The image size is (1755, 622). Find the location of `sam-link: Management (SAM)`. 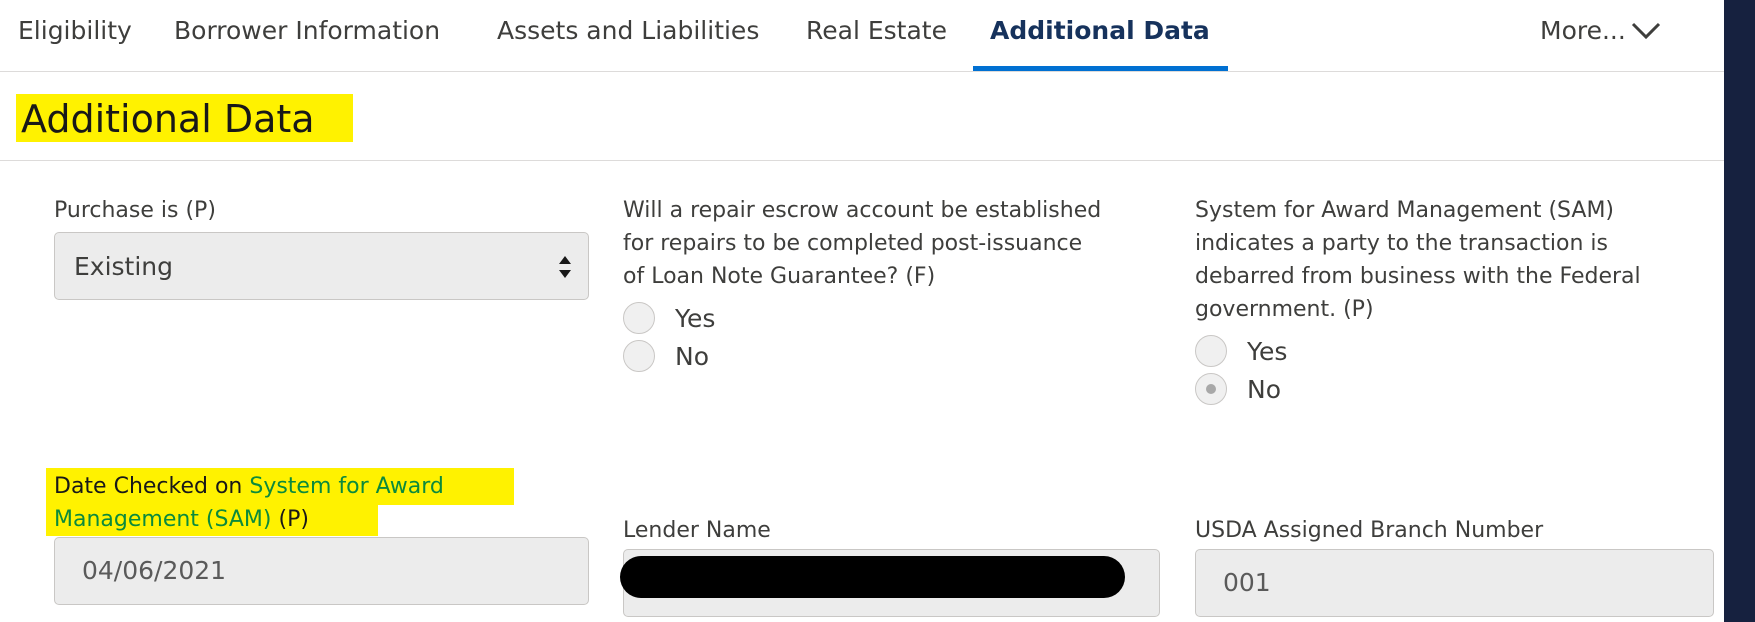

sam-link: Management (SAM) is located at coordinates (163, 519).